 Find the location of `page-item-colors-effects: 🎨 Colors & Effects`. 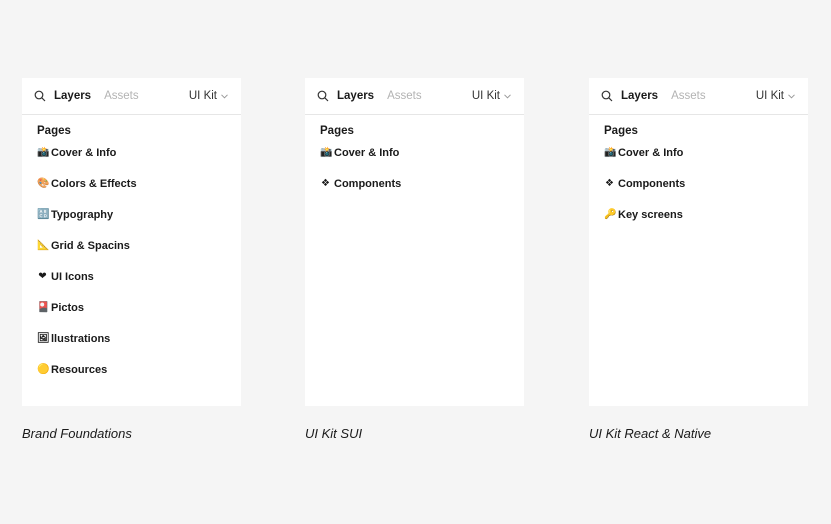

page-item-colors-effects: 🎨 Colors & Effects is located at coordinates (131, 192).